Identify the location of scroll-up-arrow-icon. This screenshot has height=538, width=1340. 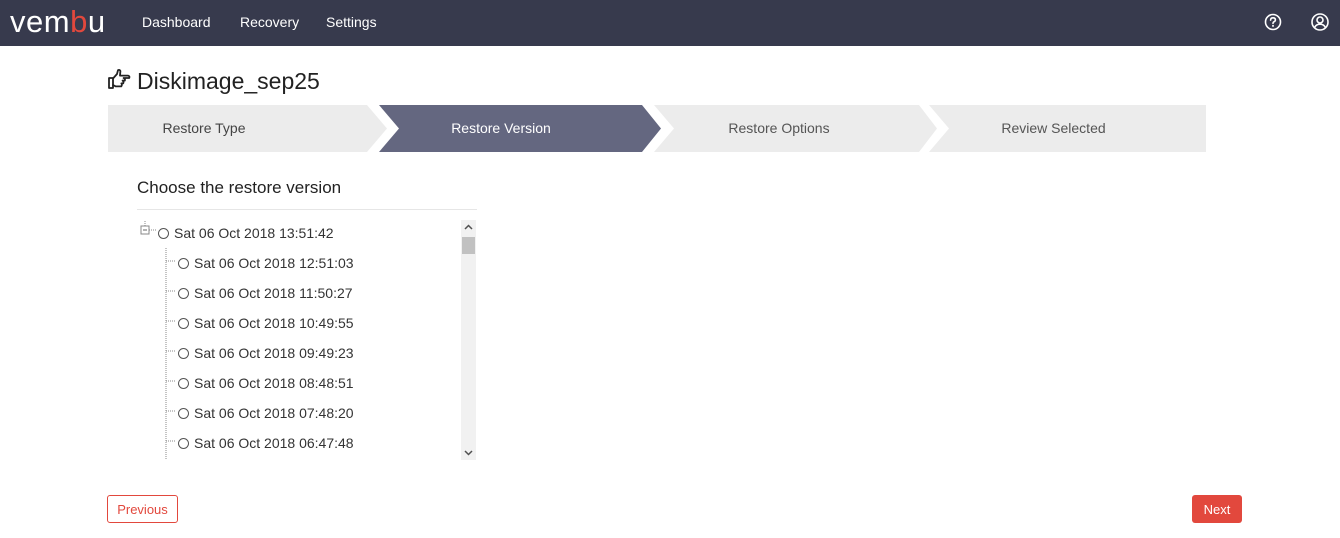
(468, 227).